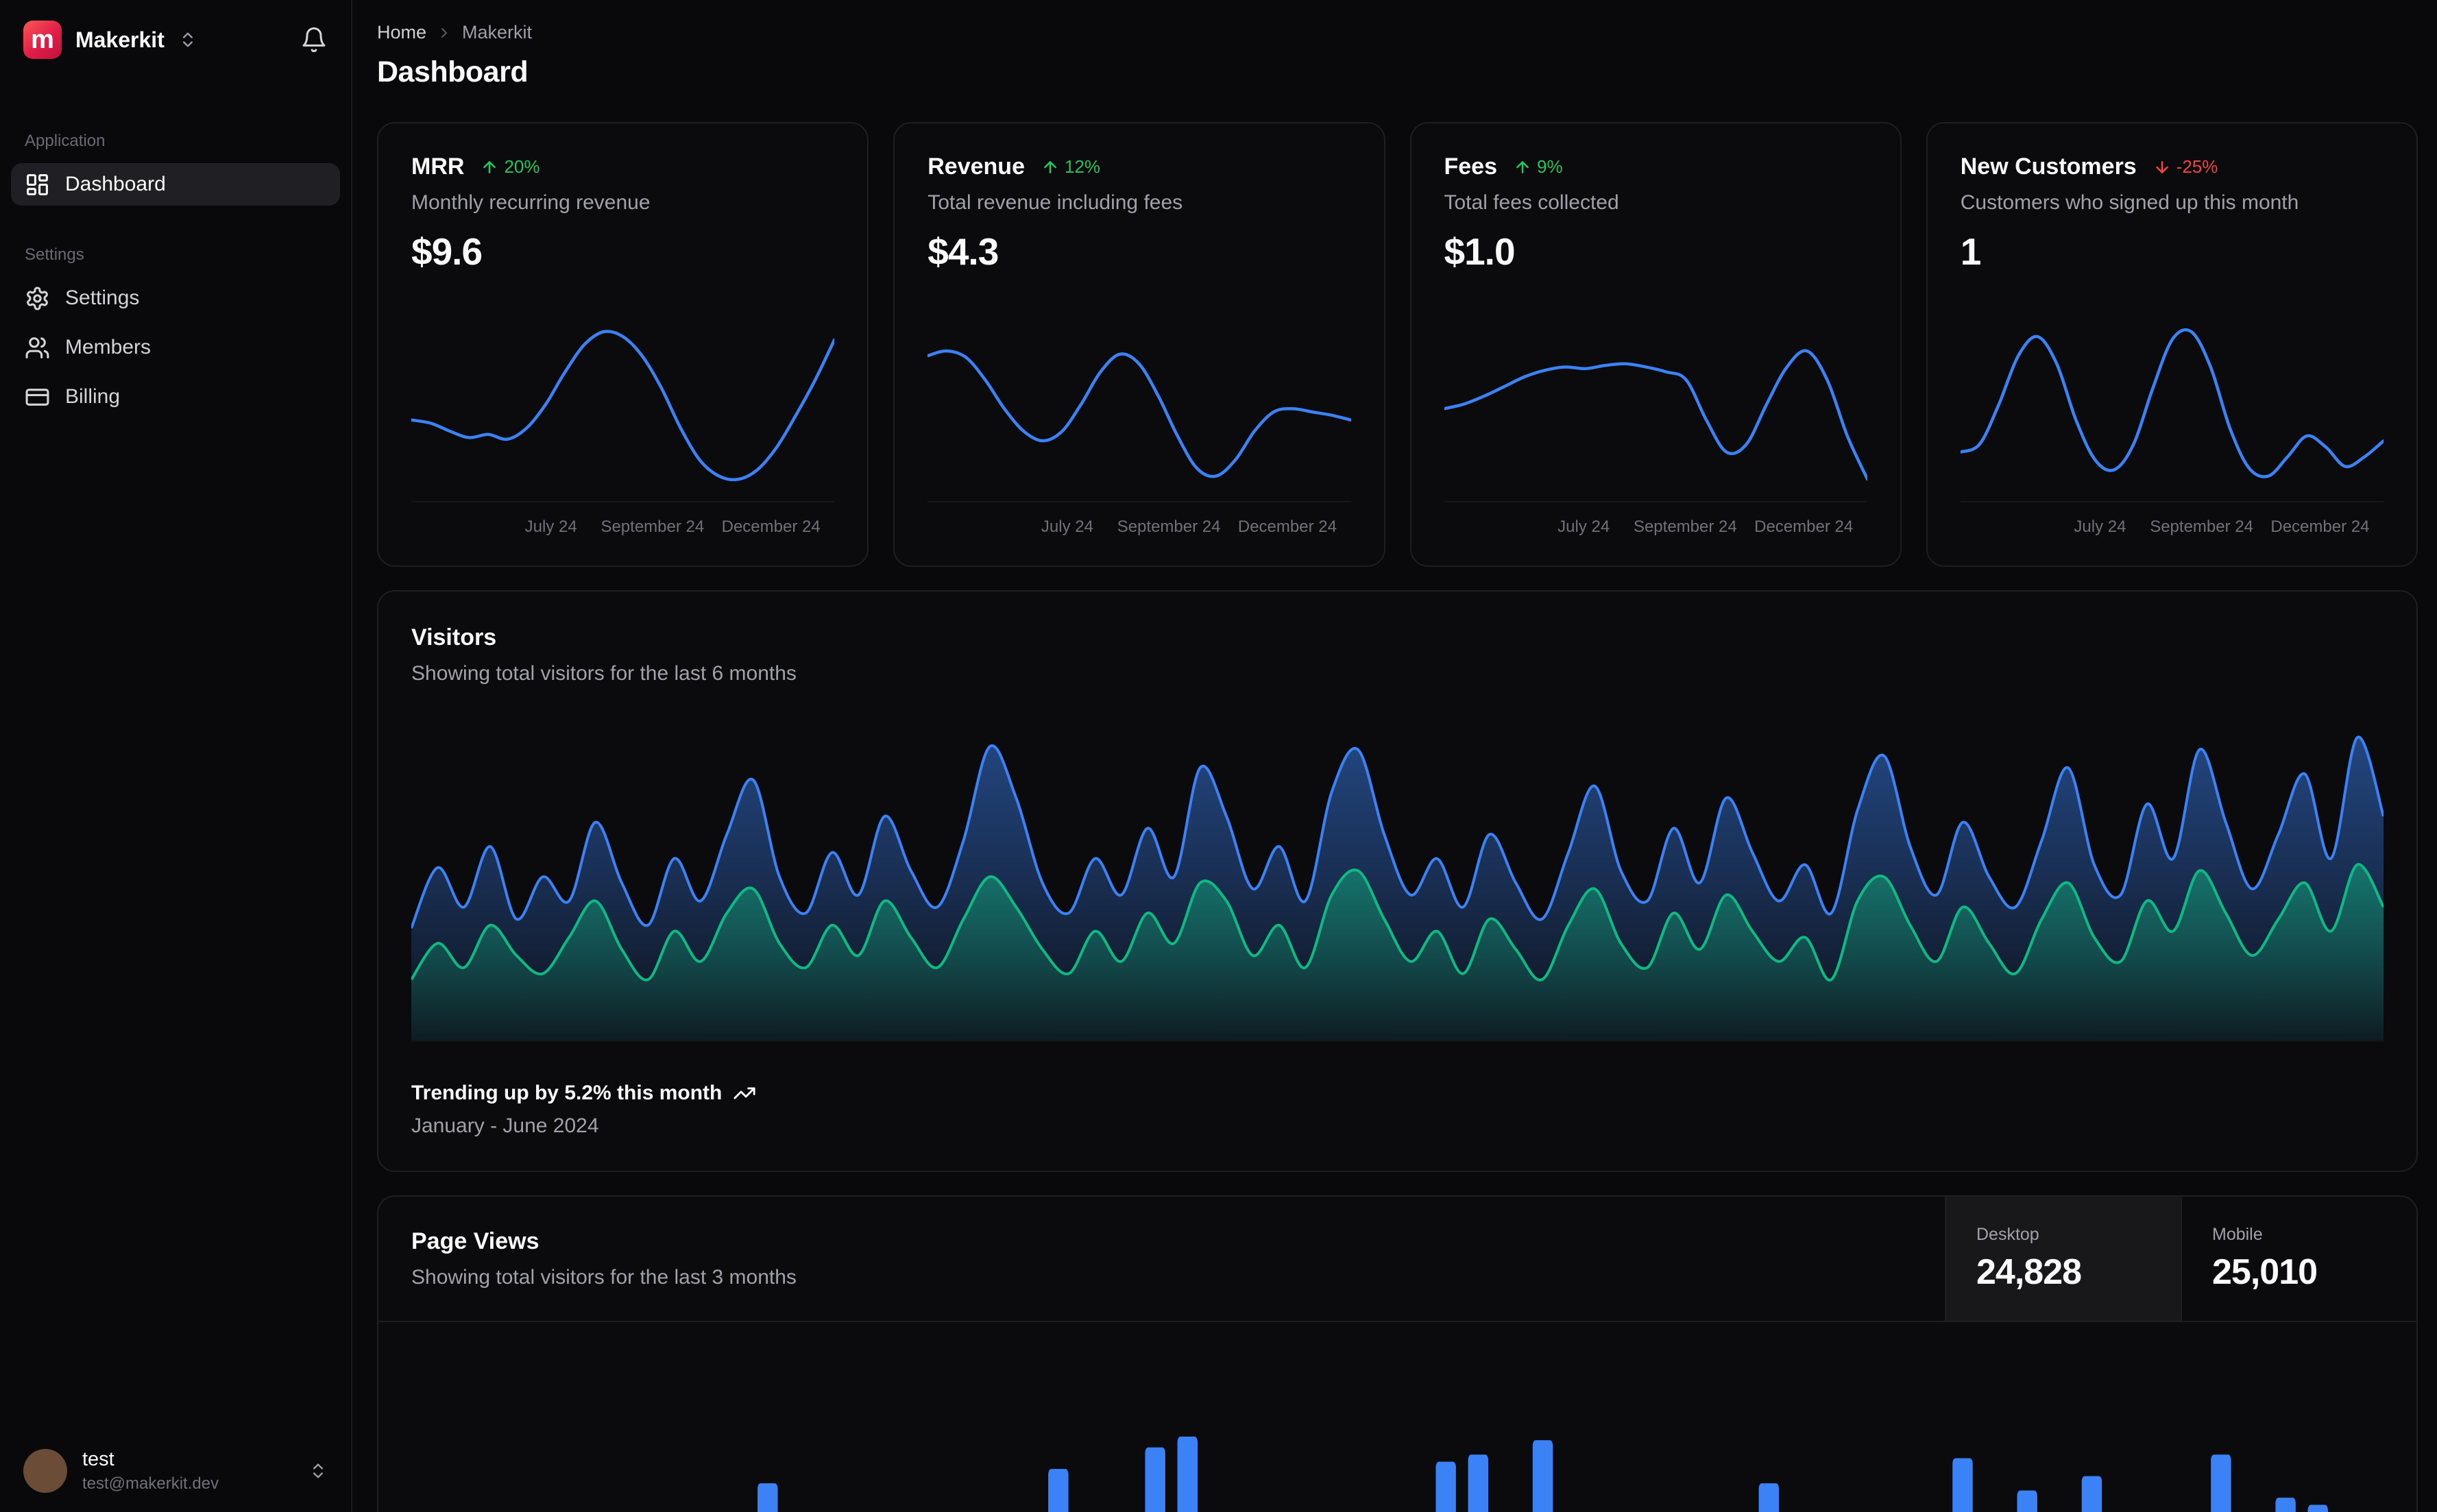 The image size is (2437, 1512). Describe the element at coordinates (401, 32) in the screenshot. I see `breadcrumb-home-link: Home` at that location.